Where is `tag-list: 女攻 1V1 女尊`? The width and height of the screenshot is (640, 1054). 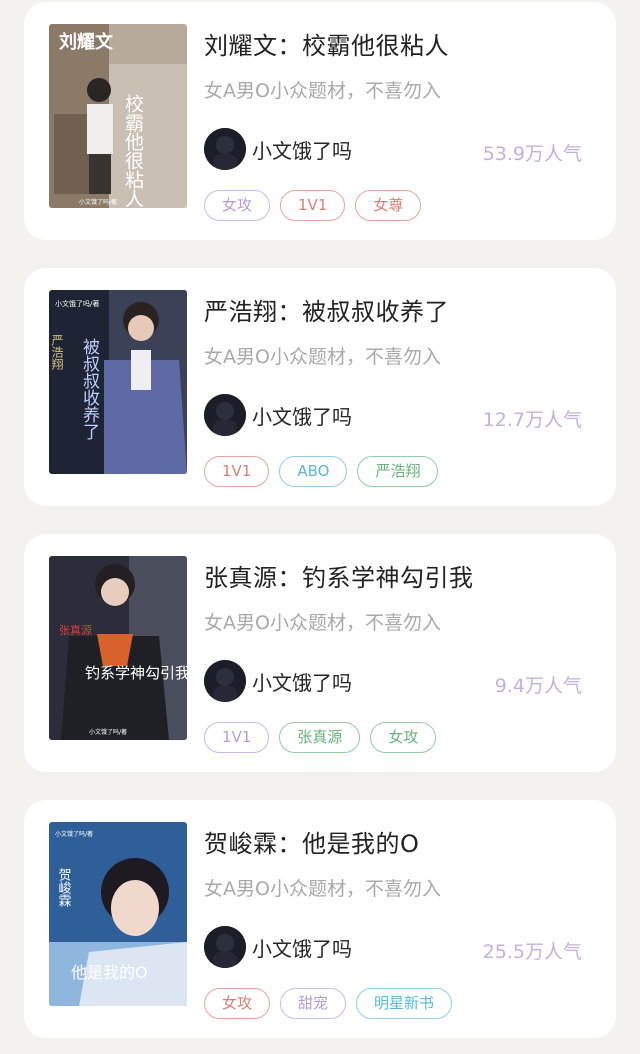
tag-list: 女攻 1V1 女尊 is located at coordinates (313, 205).